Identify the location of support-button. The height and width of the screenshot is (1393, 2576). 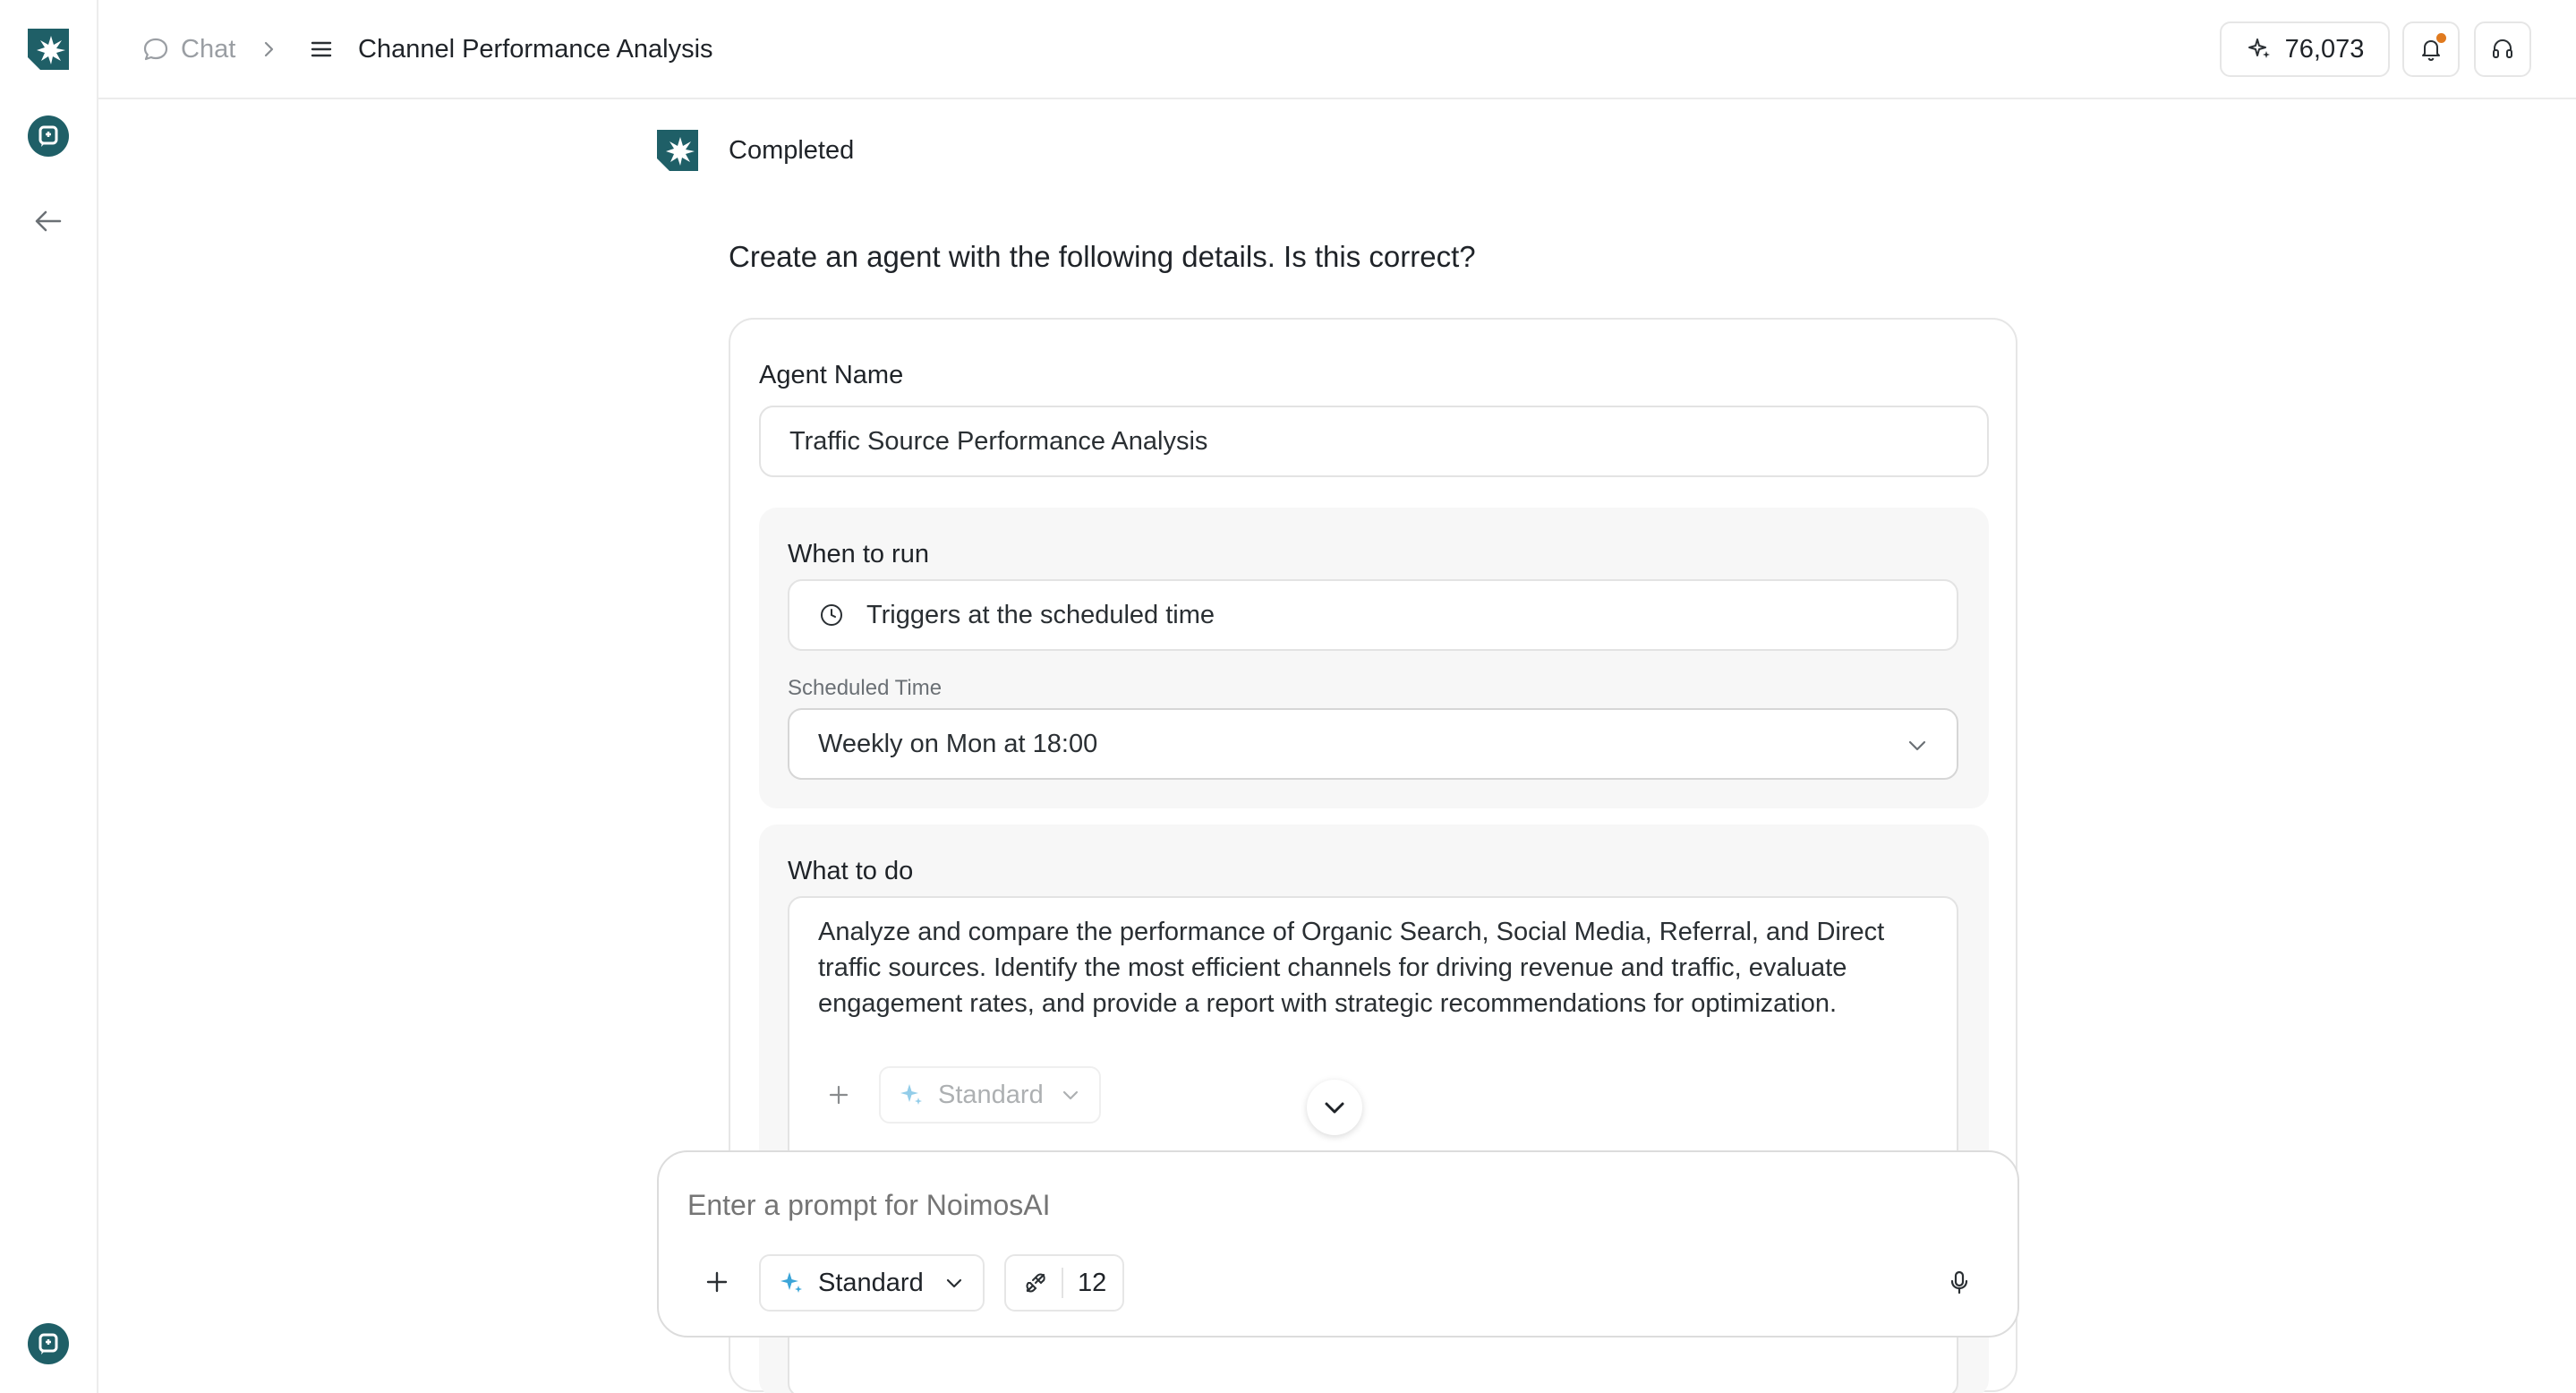
(2502, 49).